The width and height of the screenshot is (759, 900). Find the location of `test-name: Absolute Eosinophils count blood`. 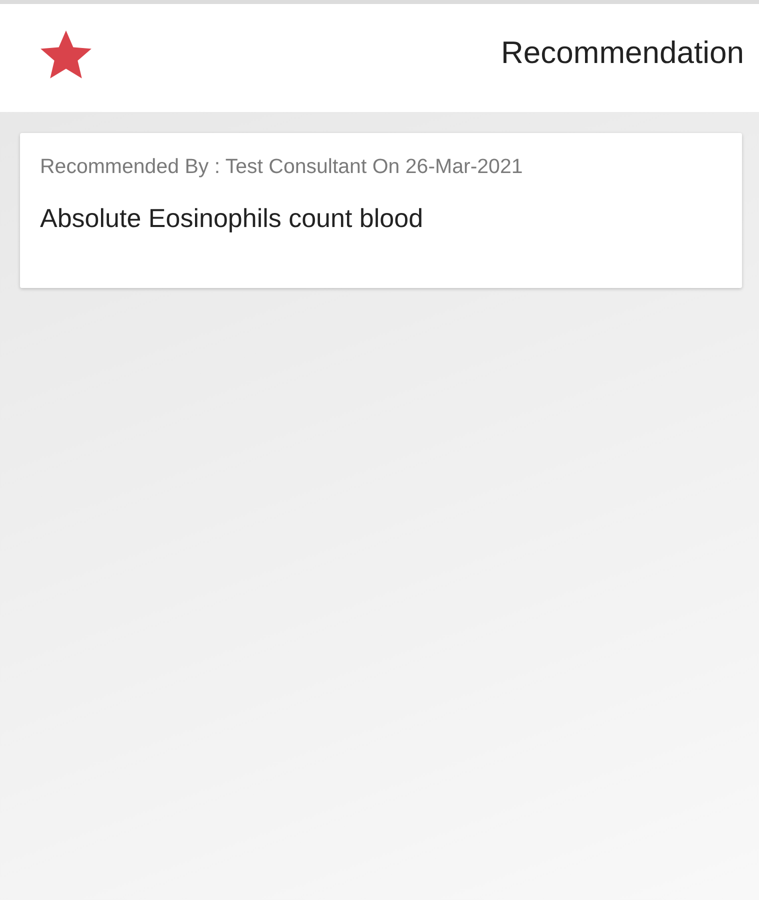

test-name: Absolute Eosinophils count blood is located at coordinates (232, 218).